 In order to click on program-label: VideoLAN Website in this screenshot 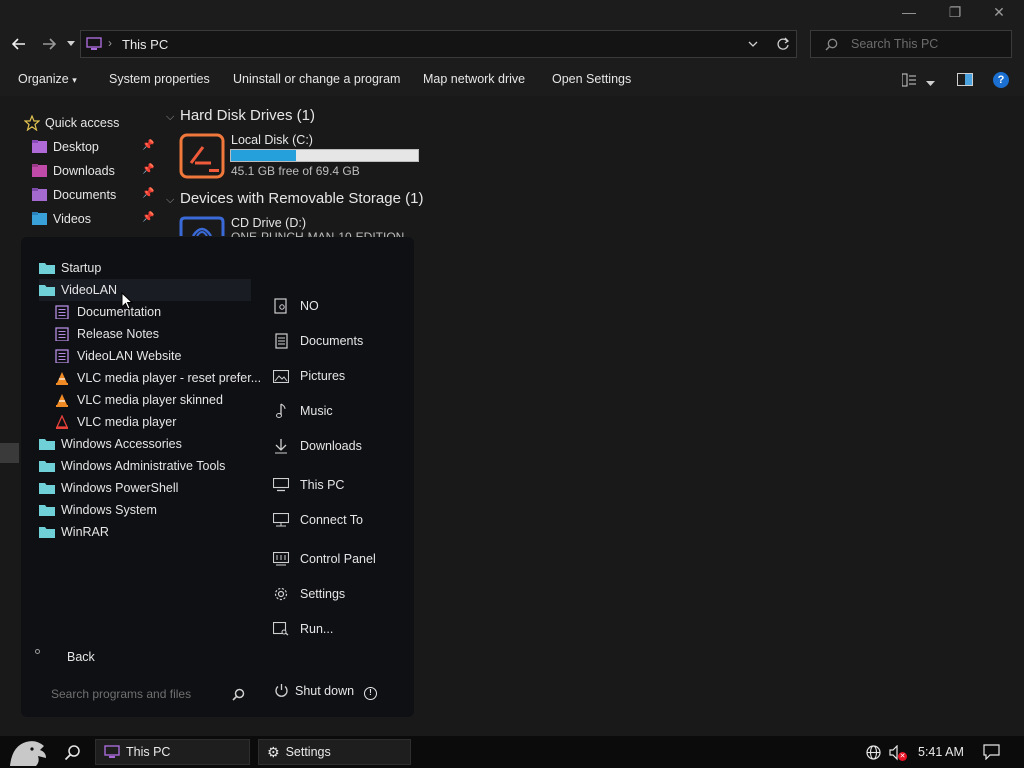, I will do `click(129, 356)`.